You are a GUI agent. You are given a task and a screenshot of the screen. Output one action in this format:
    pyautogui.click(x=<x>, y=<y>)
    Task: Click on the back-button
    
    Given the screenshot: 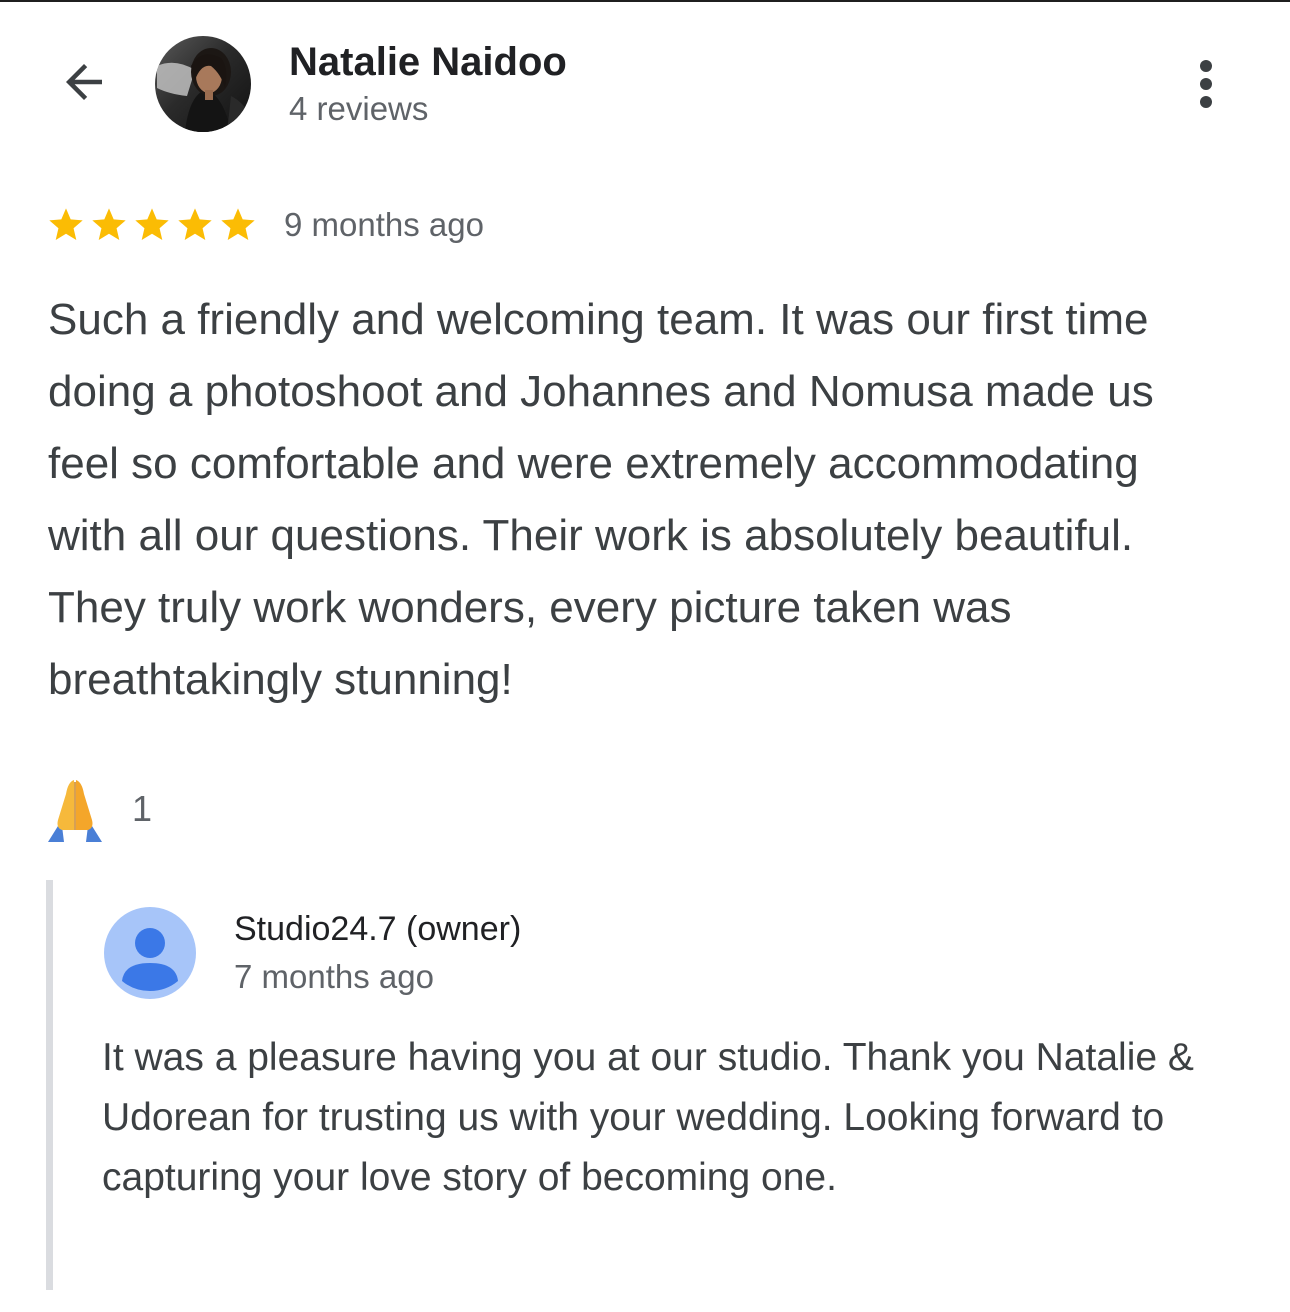 What is the action you would take?
    pyautogui.click(x=84, y=82)
    